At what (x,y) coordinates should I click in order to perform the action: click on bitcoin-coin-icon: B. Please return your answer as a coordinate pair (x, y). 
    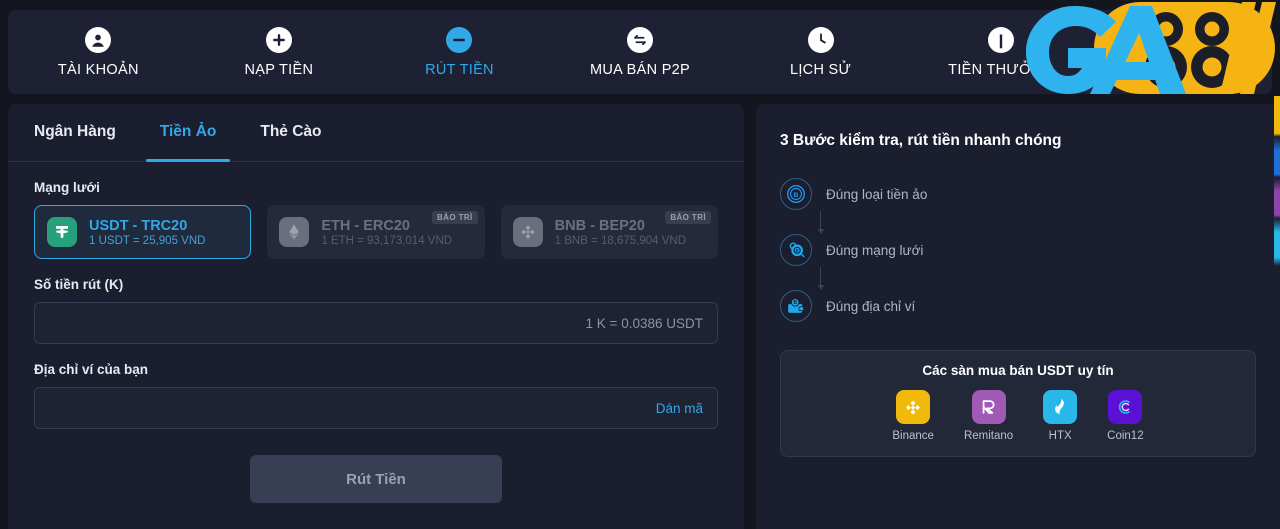
    Looking at the image, I should click on (796, 194).